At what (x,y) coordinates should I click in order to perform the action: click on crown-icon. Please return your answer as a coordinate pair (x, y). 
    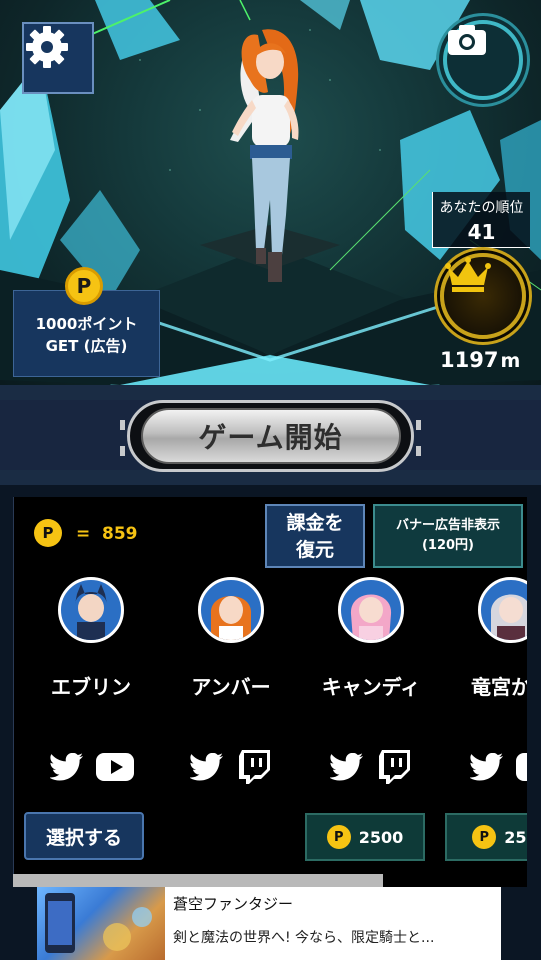
    Looking at the image, I should click on (468, 274).